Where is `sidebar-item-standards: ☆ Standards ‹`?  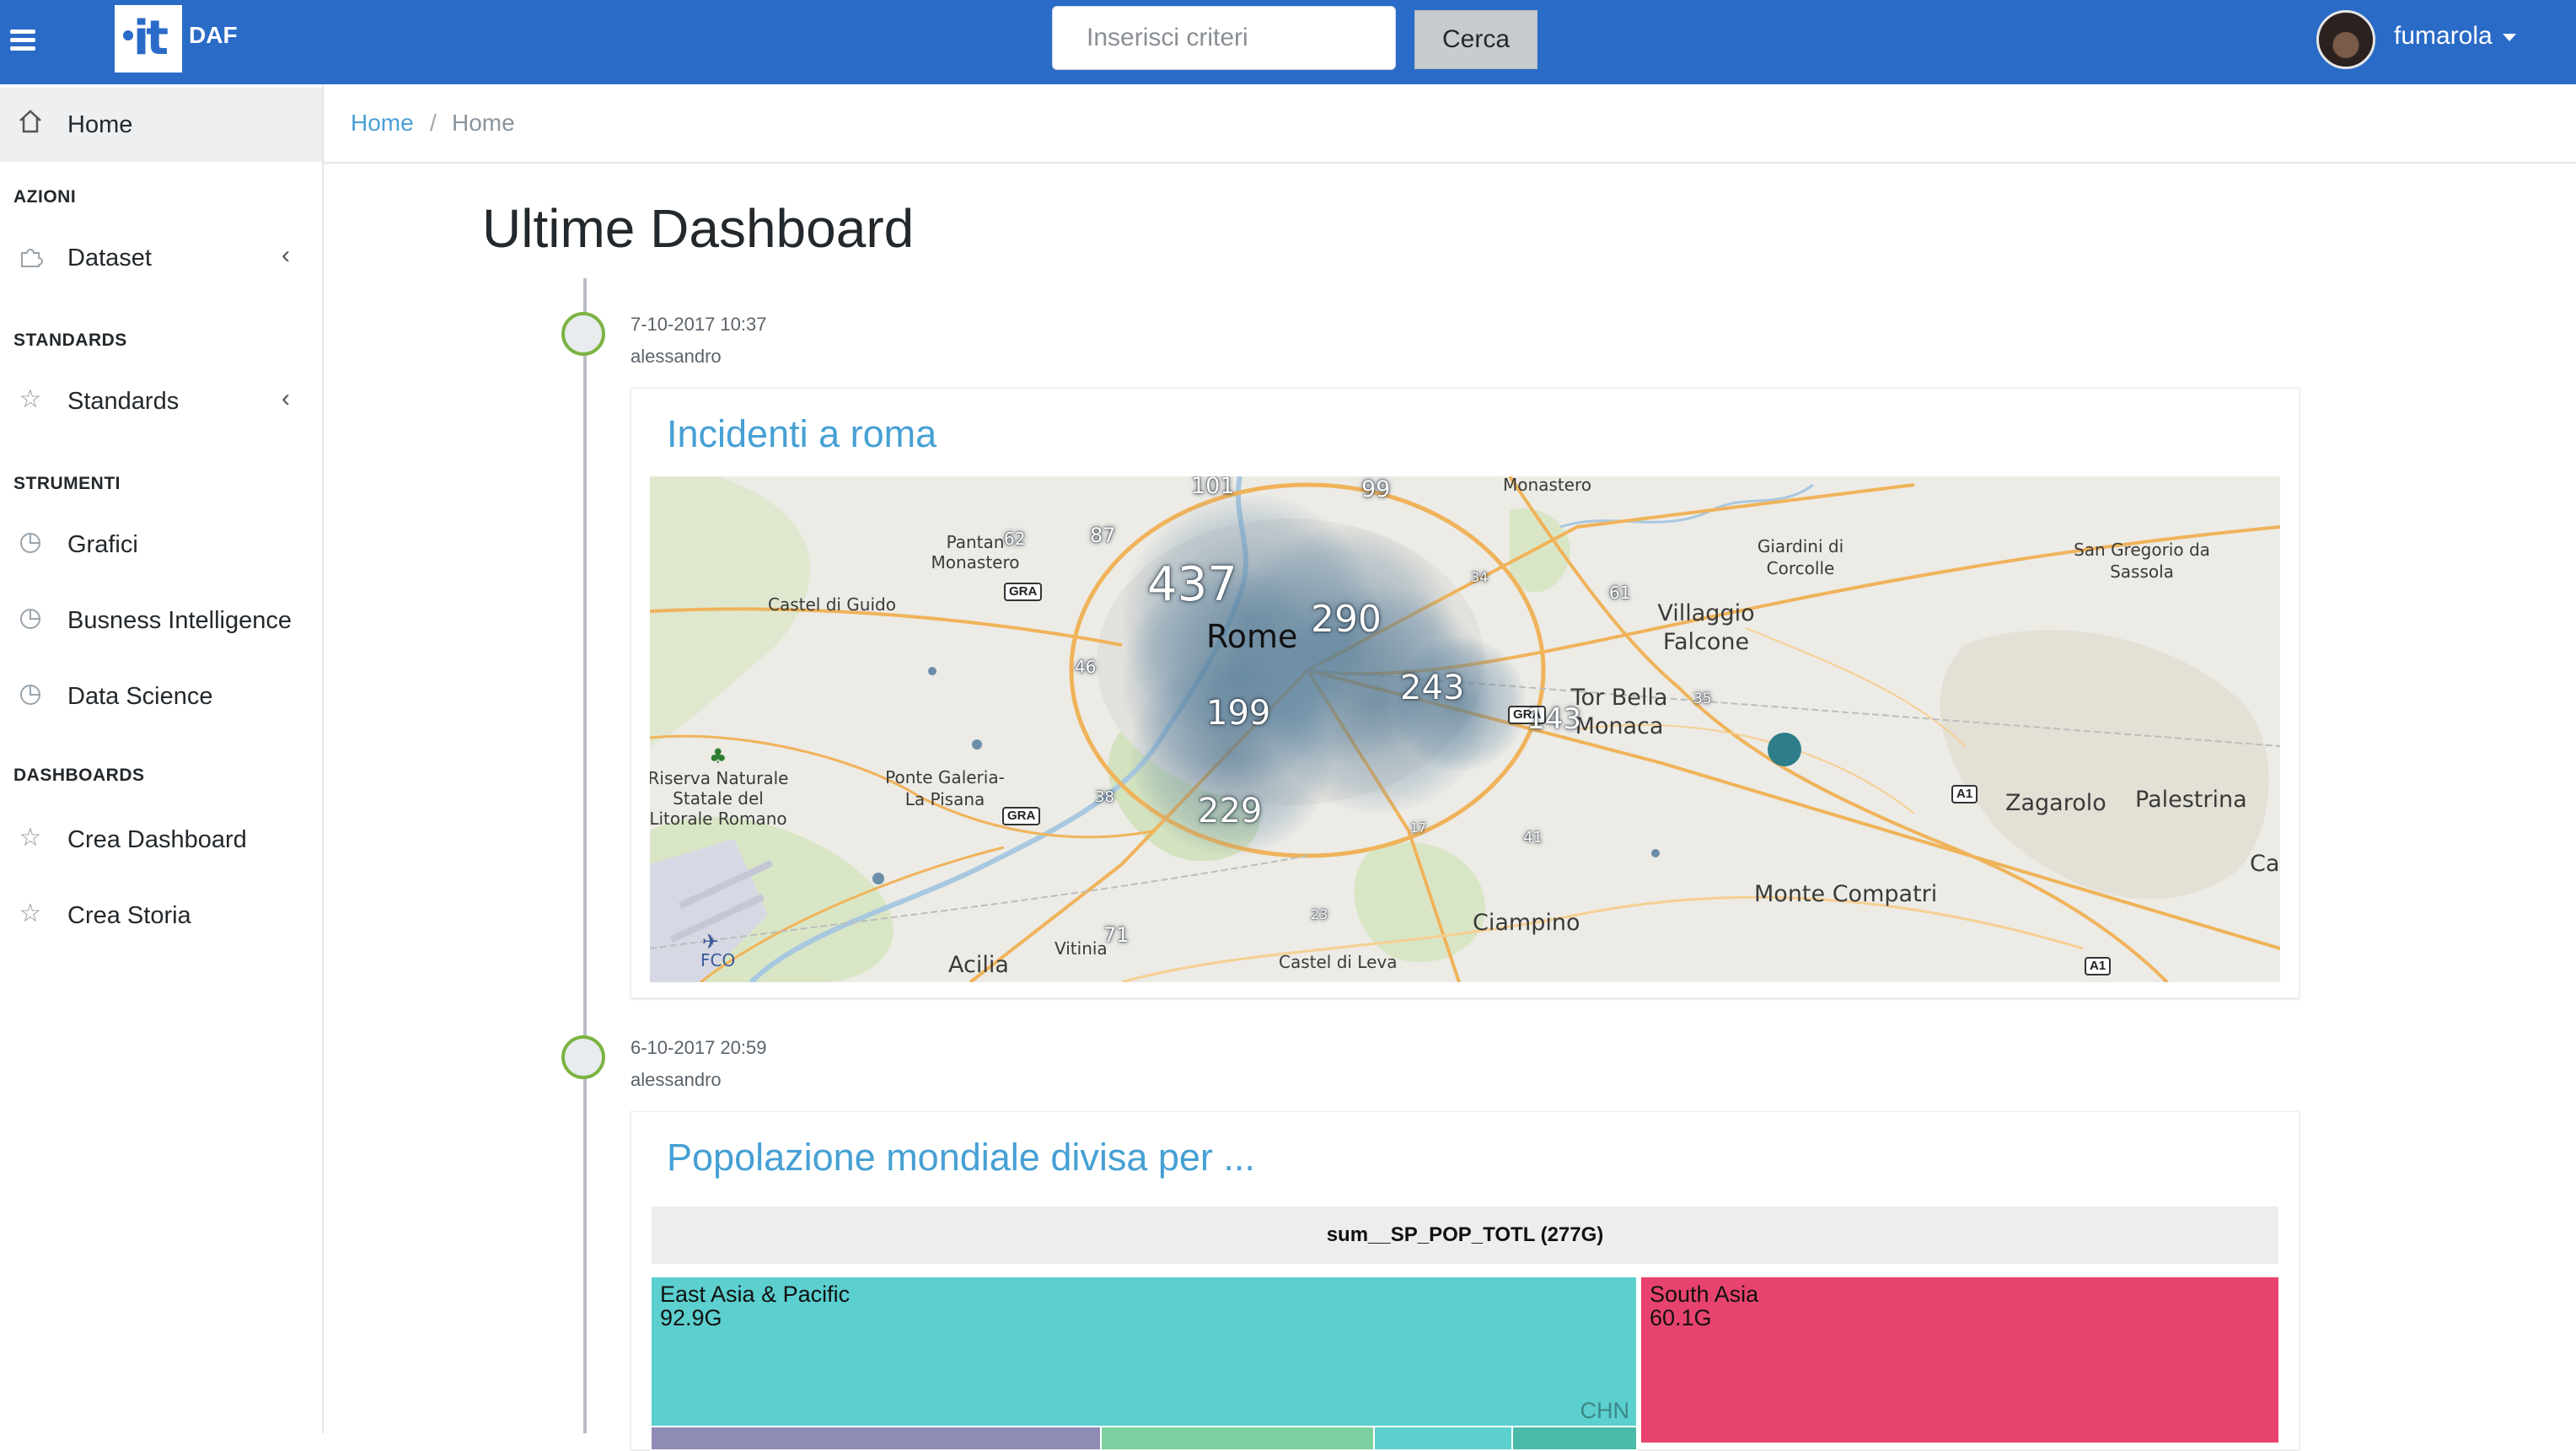
sidebar-item-standards: ☆ Standards ‹ is located at coordinates (161, 401).